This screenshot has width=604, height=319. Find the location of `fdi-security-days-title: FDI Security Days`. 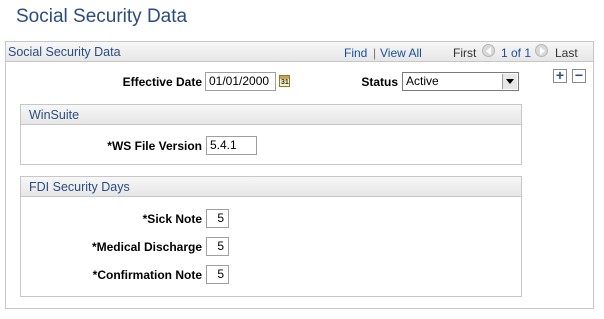

fdi-security-days-title: FDI Security Days is located at coordinates (79, 187).